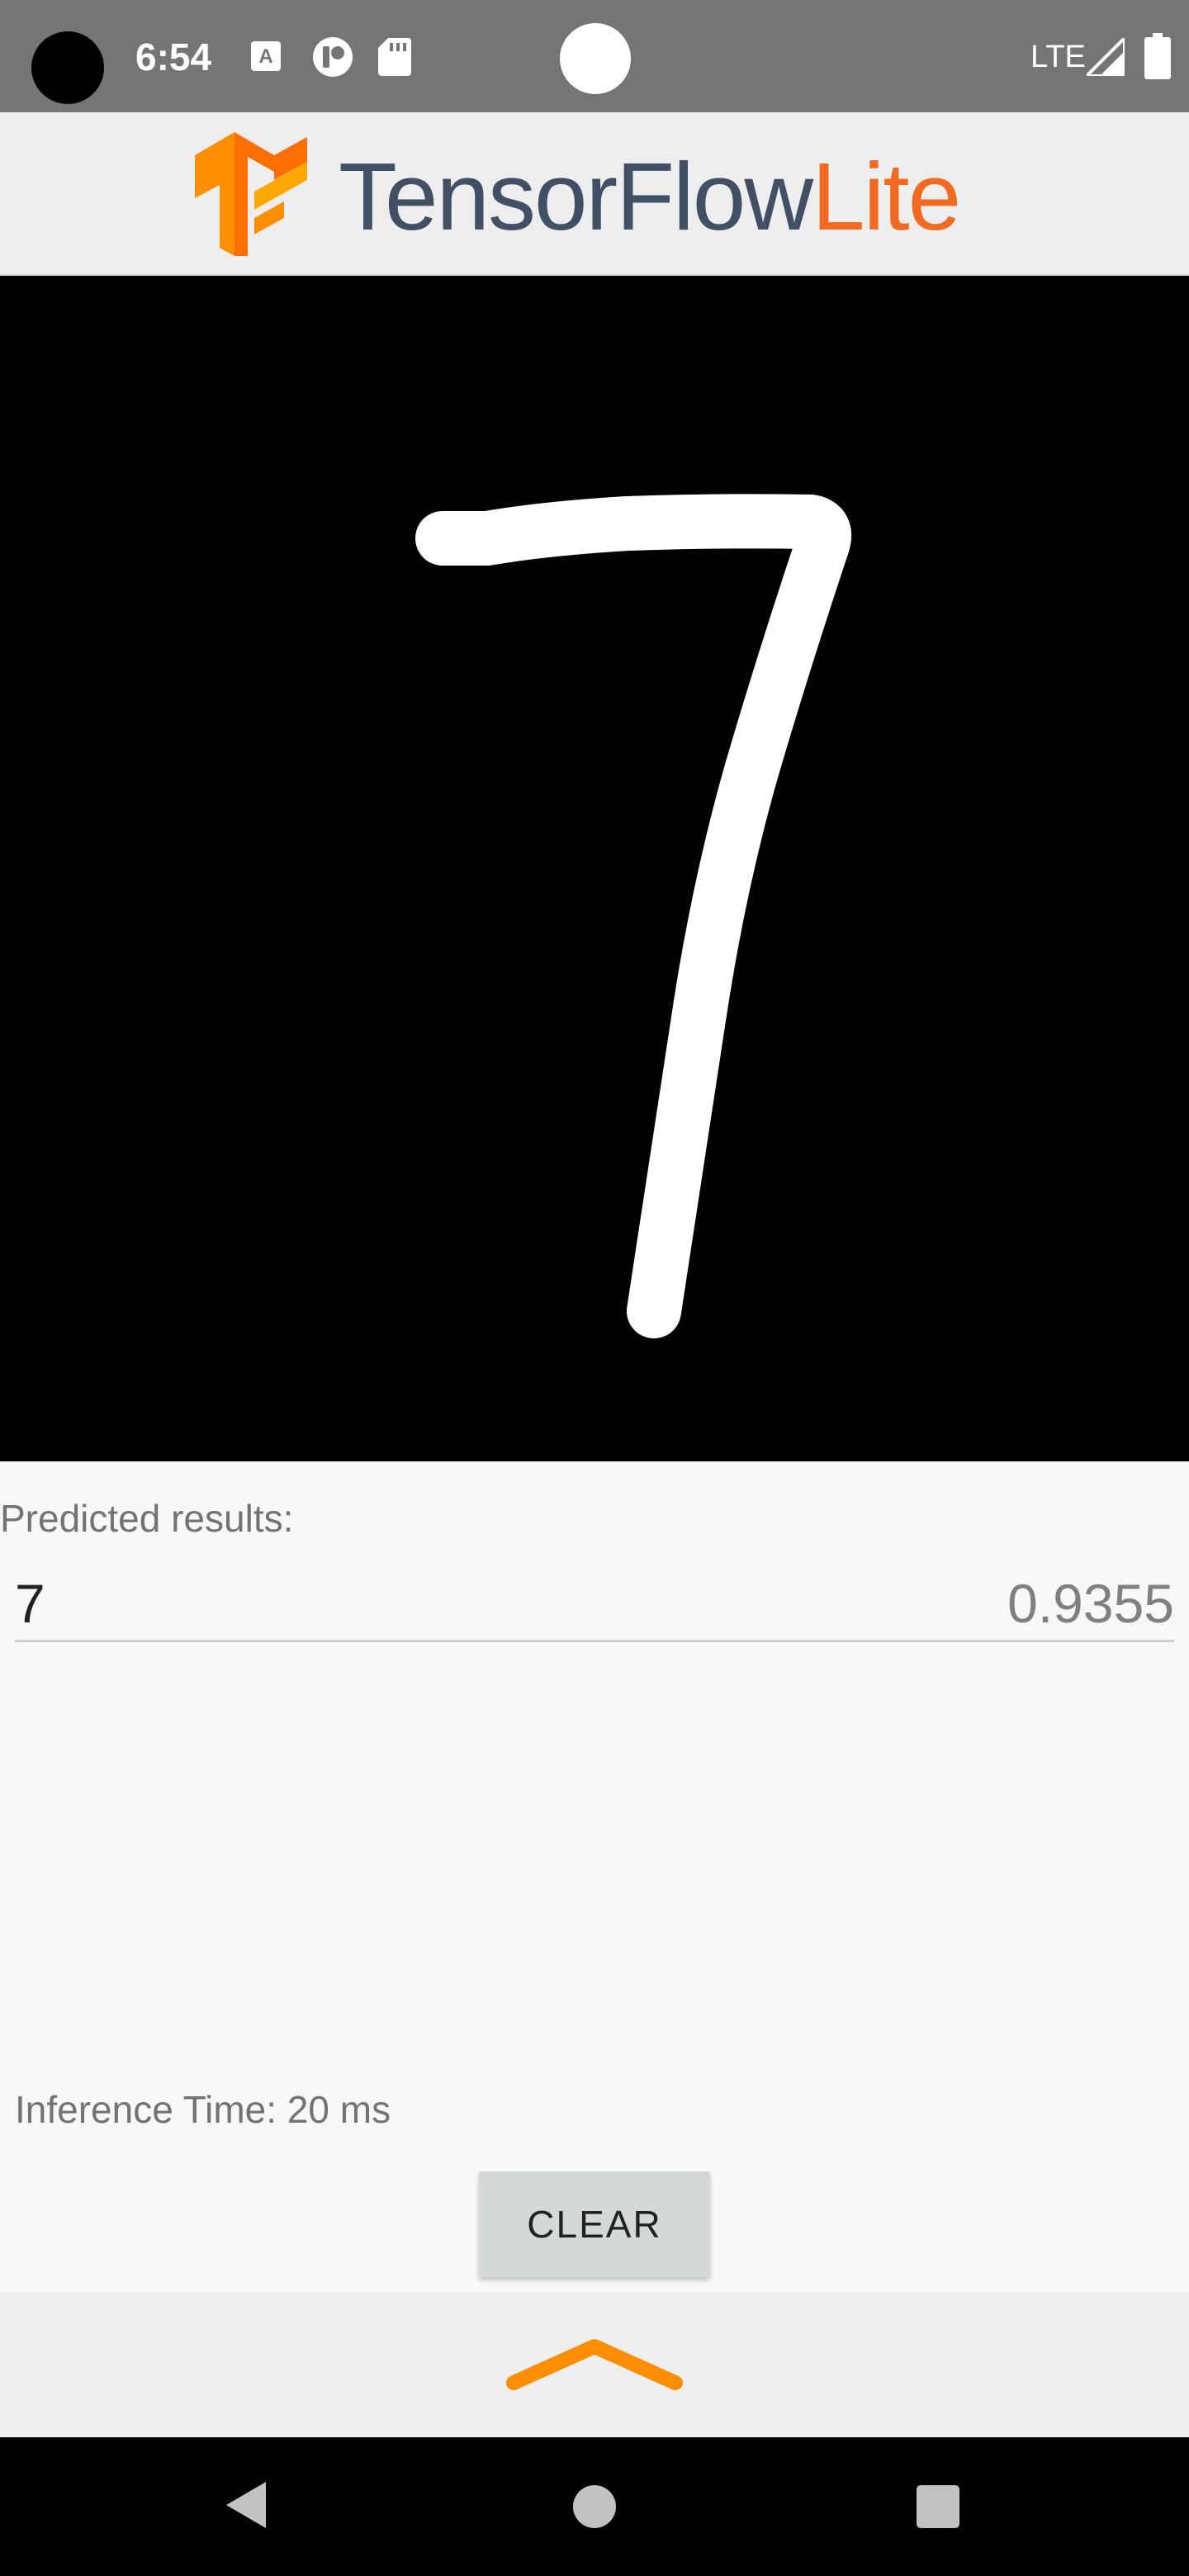 The image size is (1189, 2576). I want to click on brand-word-lite: Lite, so click(886, 196).